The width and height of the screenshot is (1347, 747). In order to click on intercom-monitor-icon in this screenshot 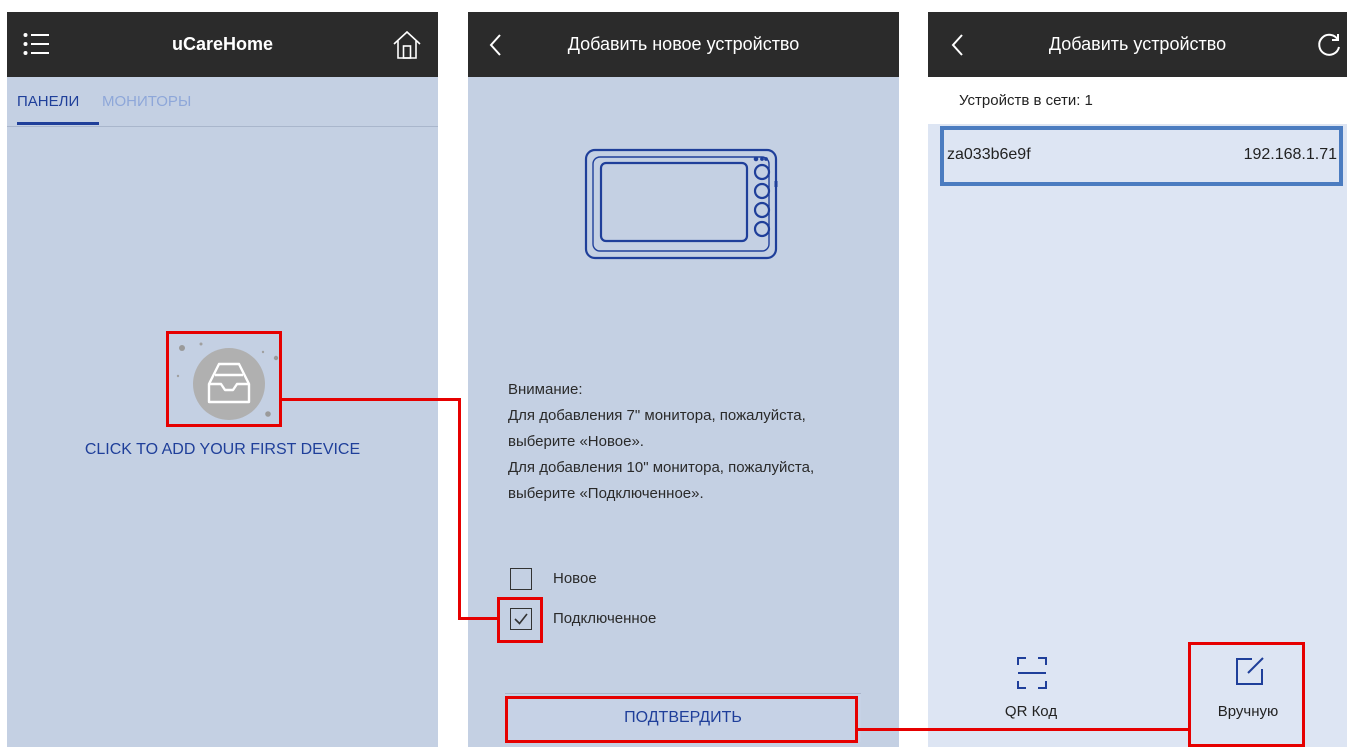, I will do `click(684, 203)`.